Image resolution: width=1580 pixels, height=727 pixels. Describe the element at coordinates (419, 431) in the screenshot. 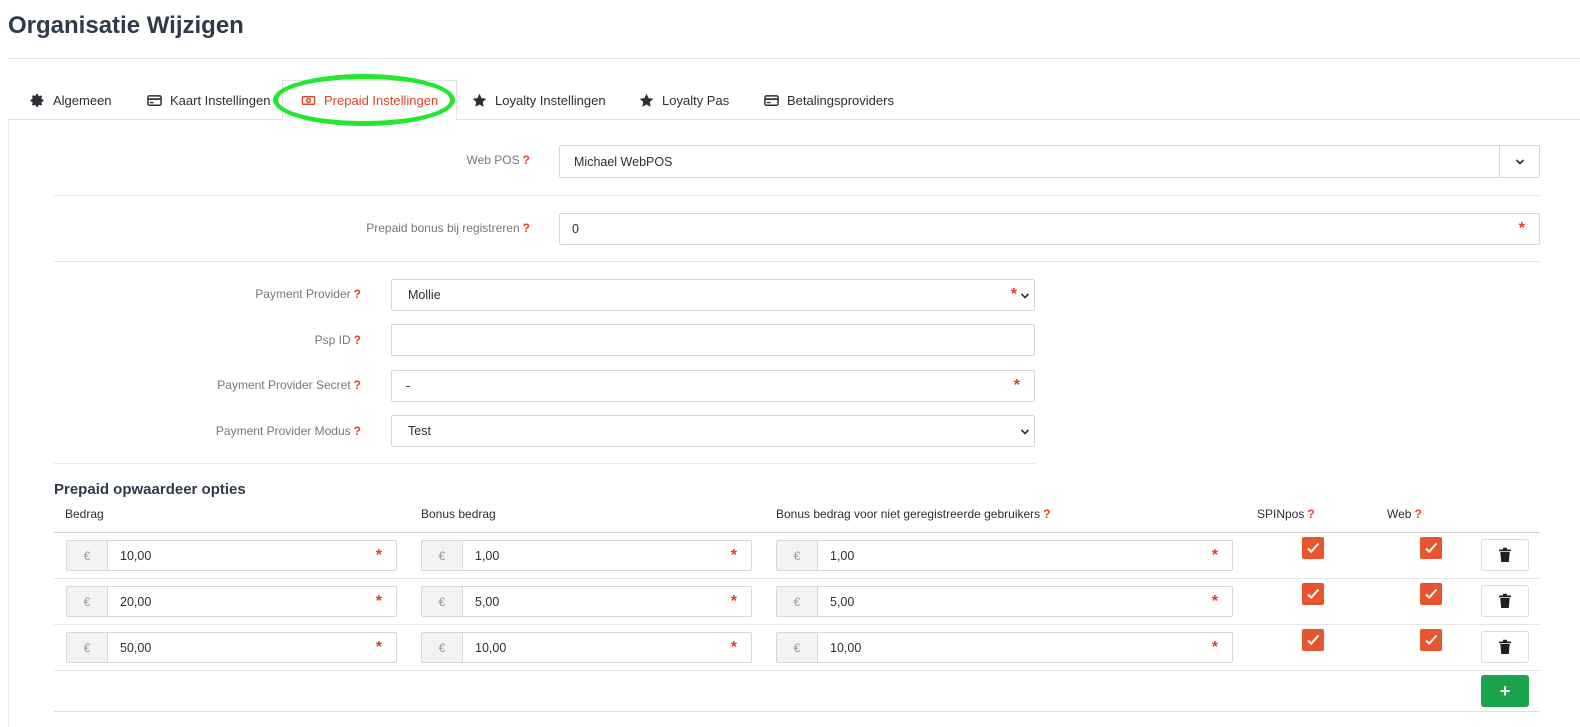

I see `provider-mode-value: Test` at that location.